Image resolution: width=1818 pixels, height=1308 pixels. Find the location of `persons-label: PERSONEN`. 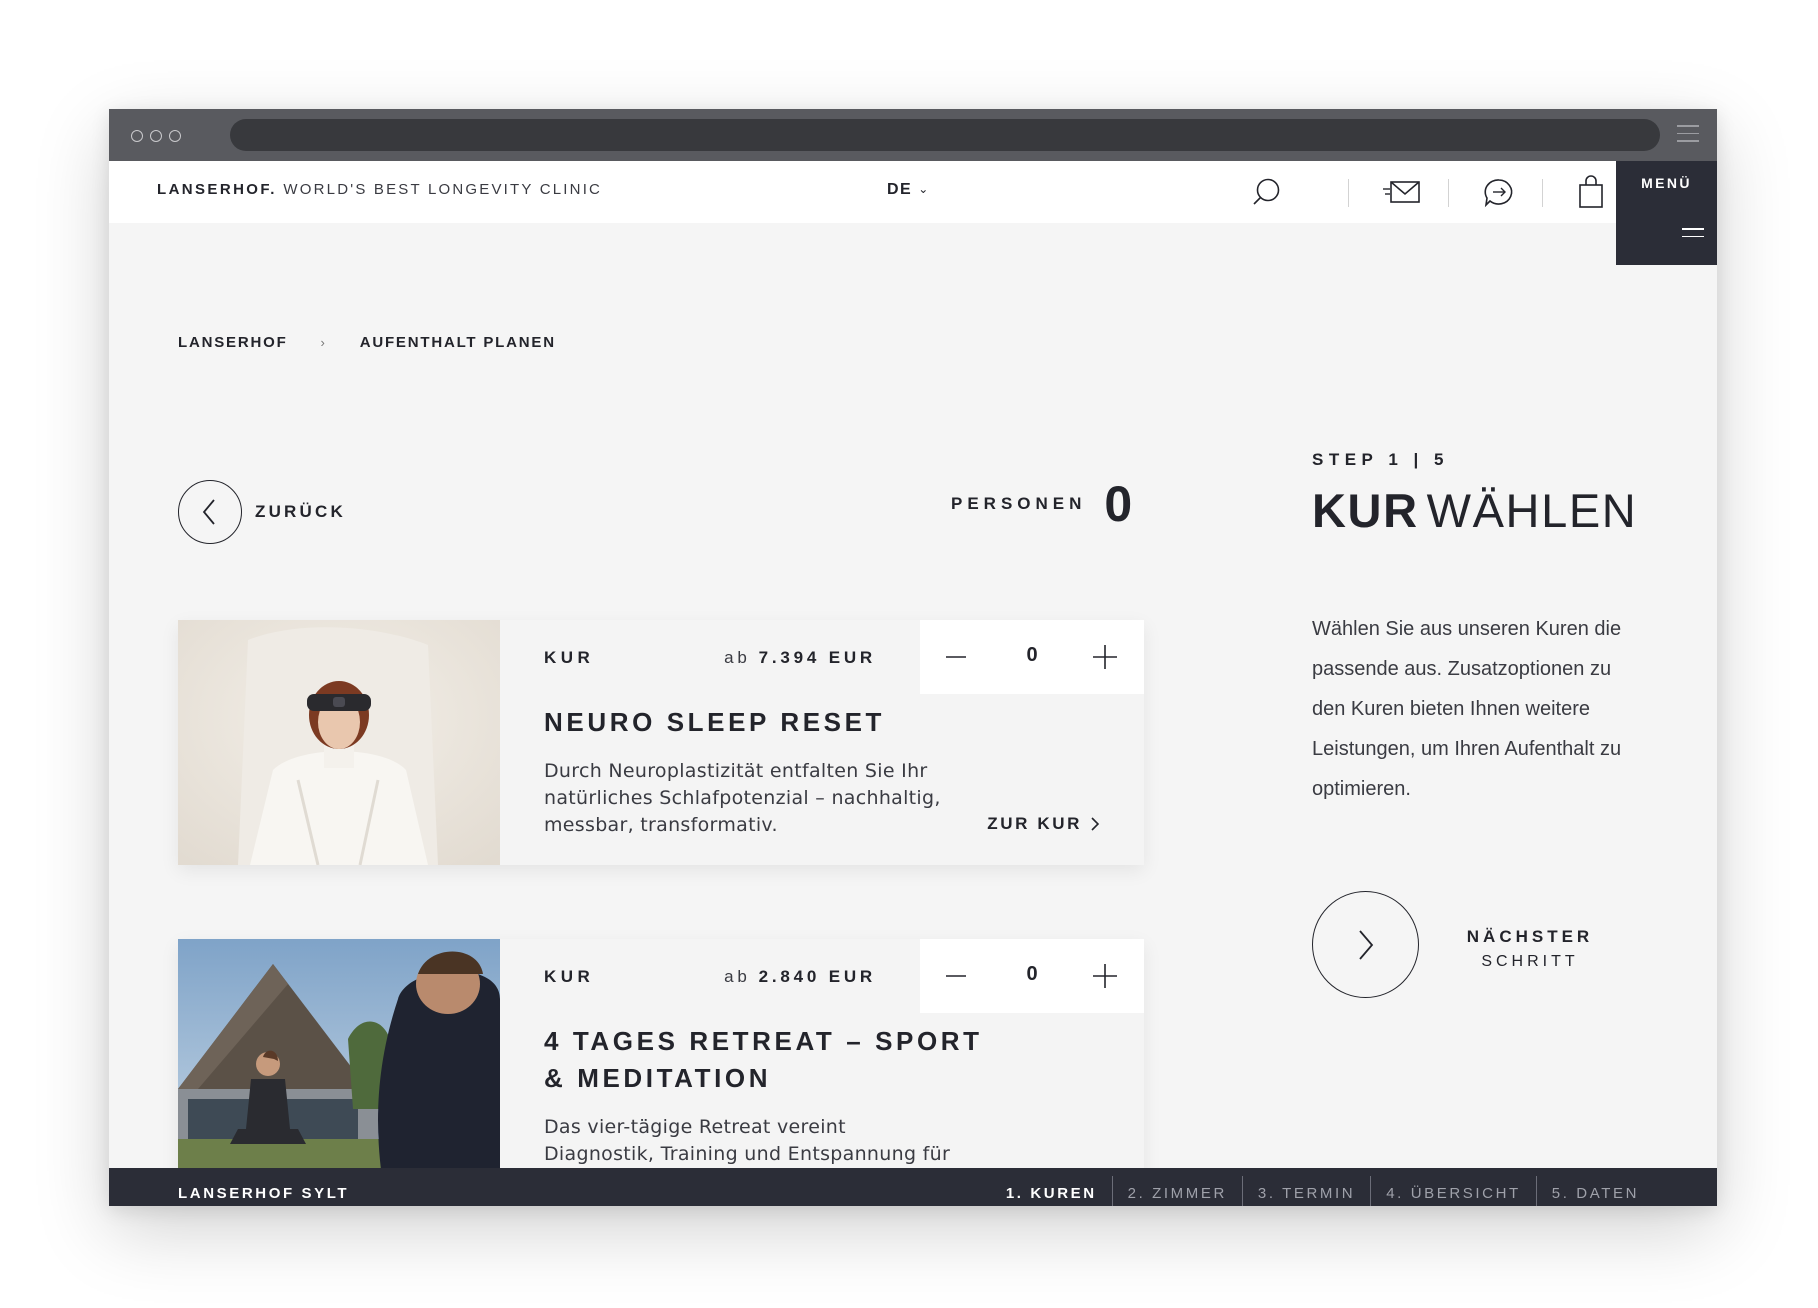

persons-label: PERSONEN is located at coordinates (1019, 503).